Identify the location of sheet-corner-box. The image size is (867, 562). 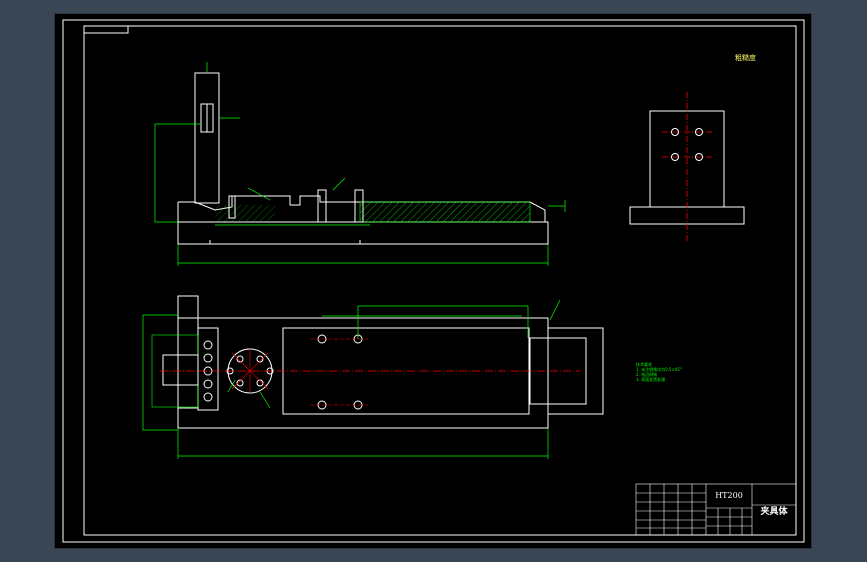
(106, 29).